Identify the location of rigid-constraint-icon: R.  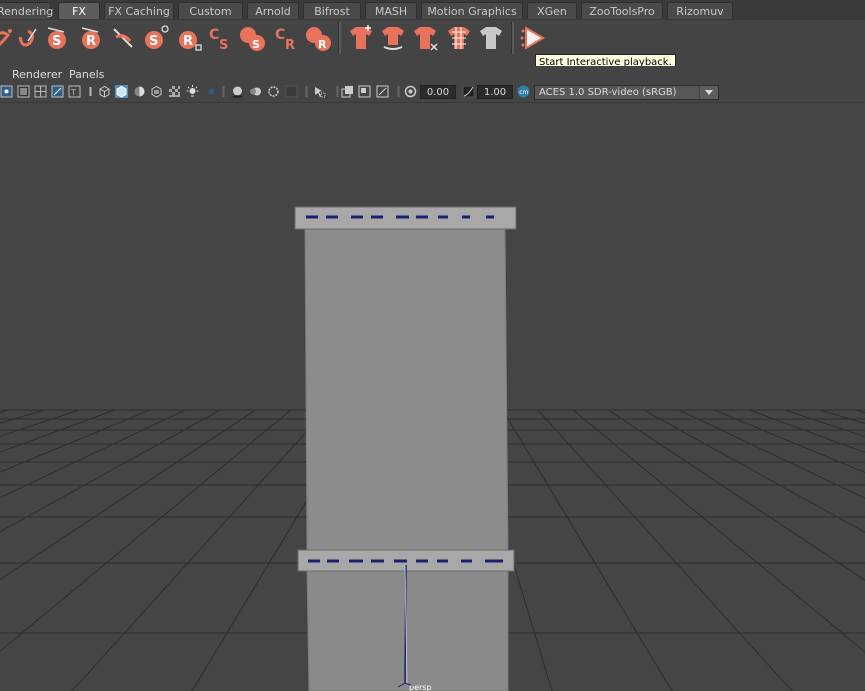
(189, 38).